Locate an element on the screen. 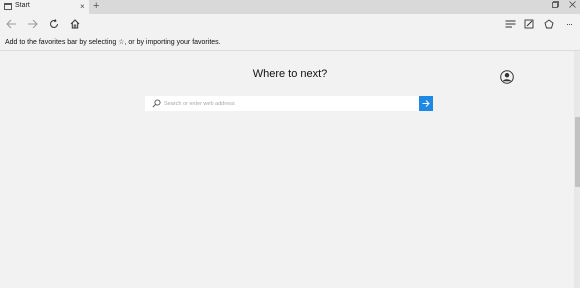 The height and width of the screenshot is (288, 580). restore-window-button is located at coordinates (555, 6).